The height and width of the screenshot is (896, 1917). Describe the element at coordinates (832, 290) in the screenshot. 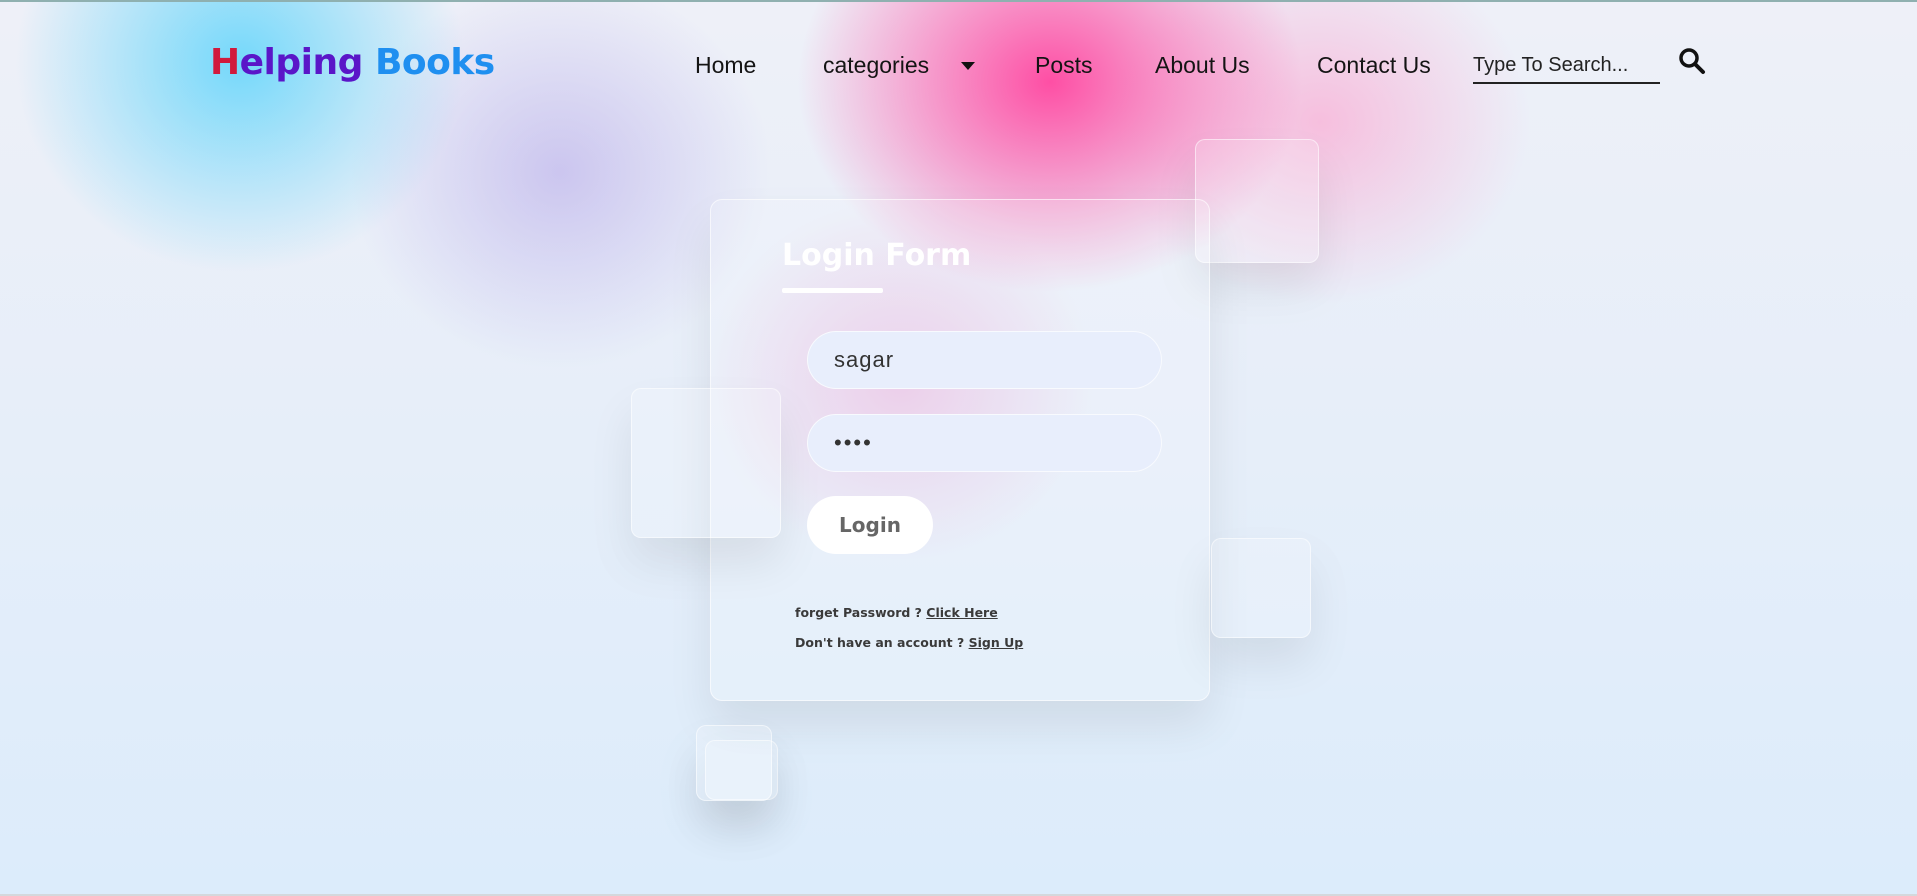

I see `title-underline` at that location.